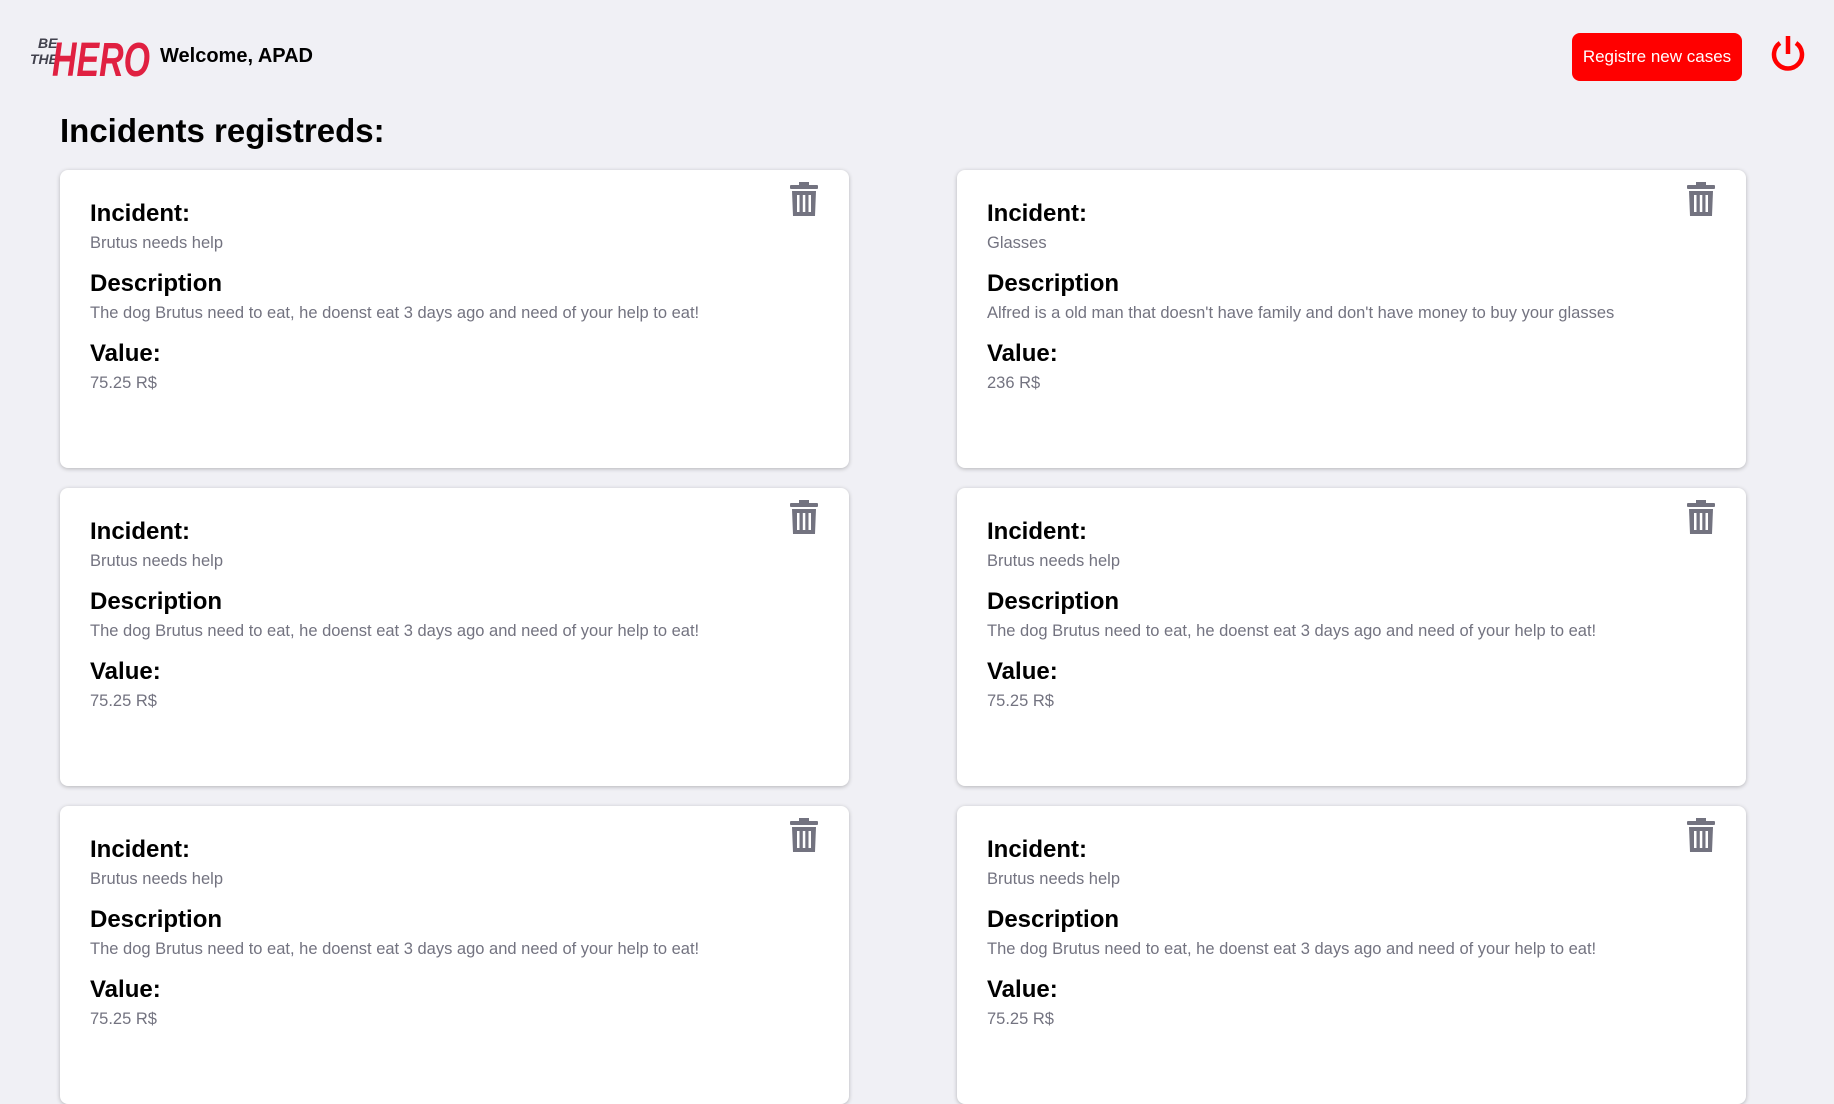 The image size is (1834, 1104). What do you see at coordinates (1017, 243) in the screenshot?
I see `incident-title: Glasses` at bounding box center [1017, 243].